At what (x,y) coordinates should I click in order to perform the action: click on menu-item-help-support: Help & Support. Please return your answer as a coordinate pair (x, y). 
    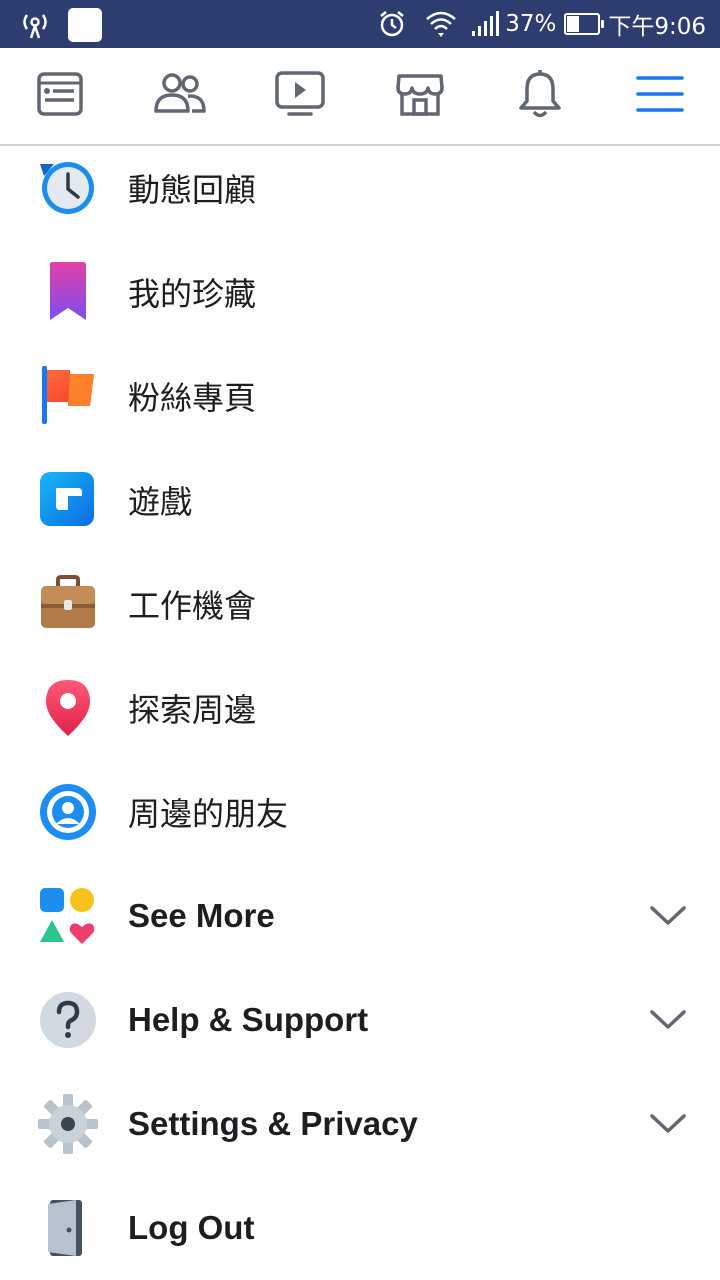
    Looking at the image, I should click on (360, 1020).